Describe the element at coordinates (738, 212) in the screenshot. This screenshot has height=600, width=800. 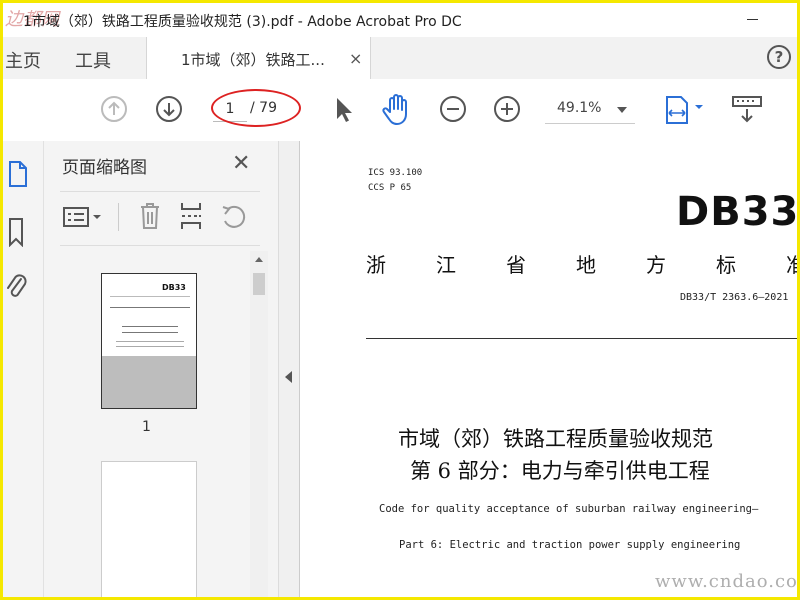
I see `doc-db-code: DB33` at that location.